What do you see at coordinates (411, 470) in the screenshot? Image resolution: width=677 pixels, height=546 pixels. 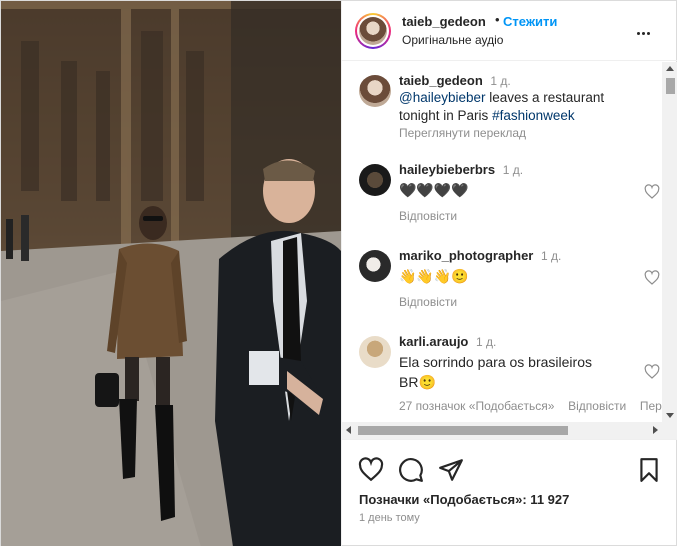 I see `comment-icon` at bounding box center [411, 470].